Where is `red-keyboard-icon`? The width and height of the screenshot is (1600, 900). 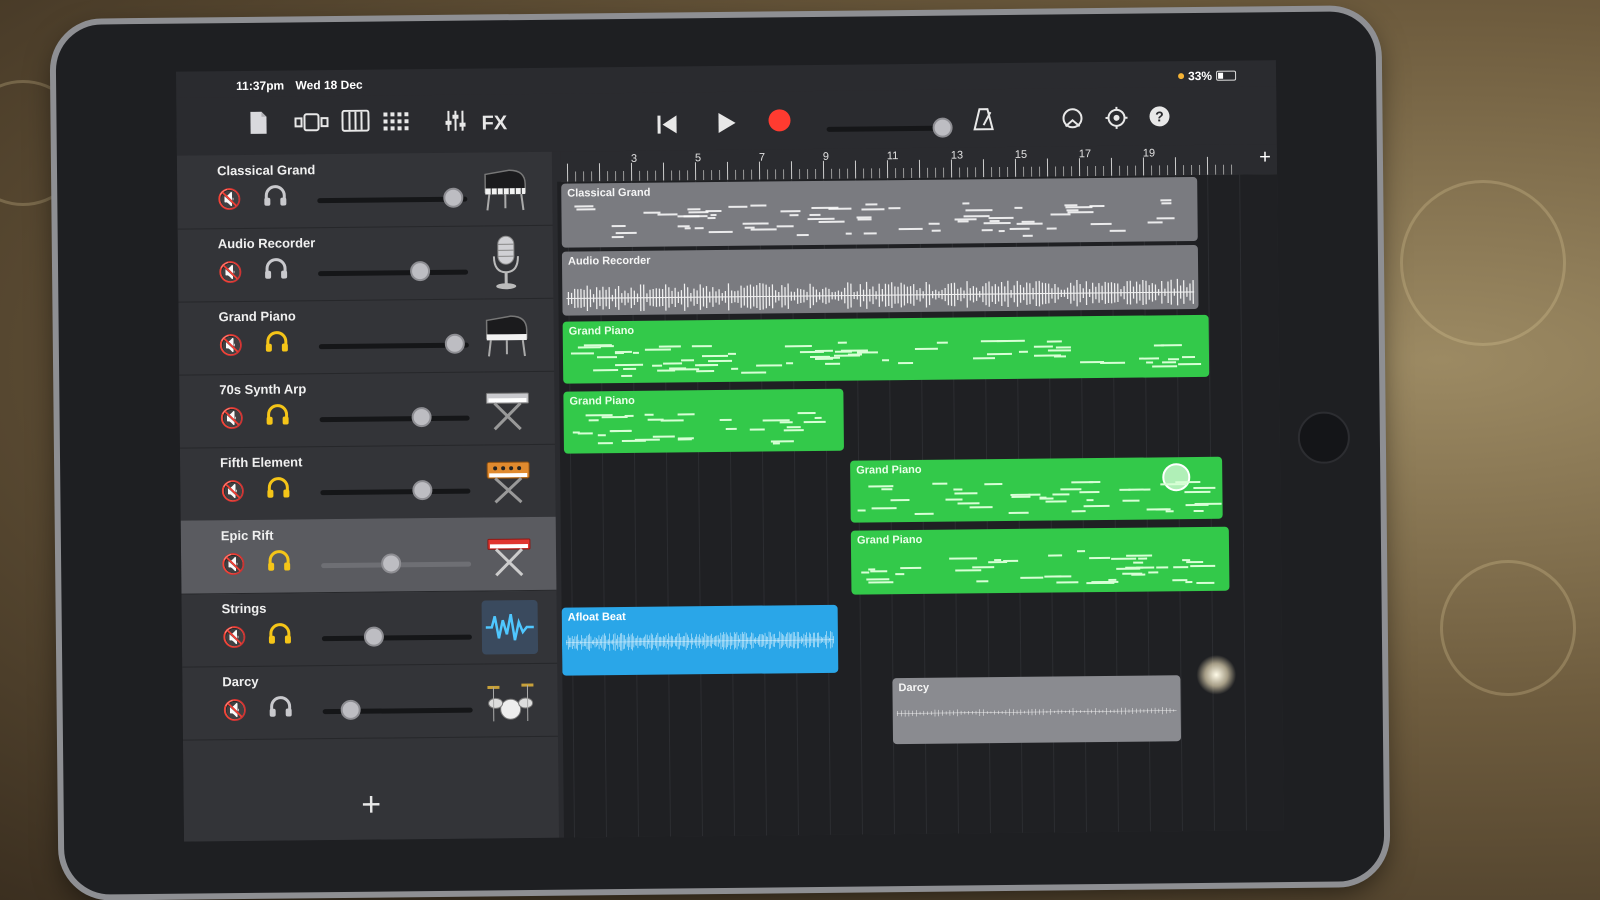
red-keyboard-icon is located at coordinates (509, 554).